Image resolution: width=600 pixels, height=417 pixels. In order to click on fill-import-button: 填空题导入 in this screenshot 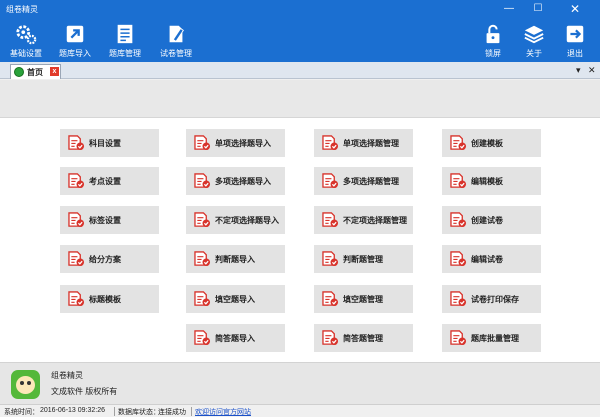, I will do `click(235, 299)`.